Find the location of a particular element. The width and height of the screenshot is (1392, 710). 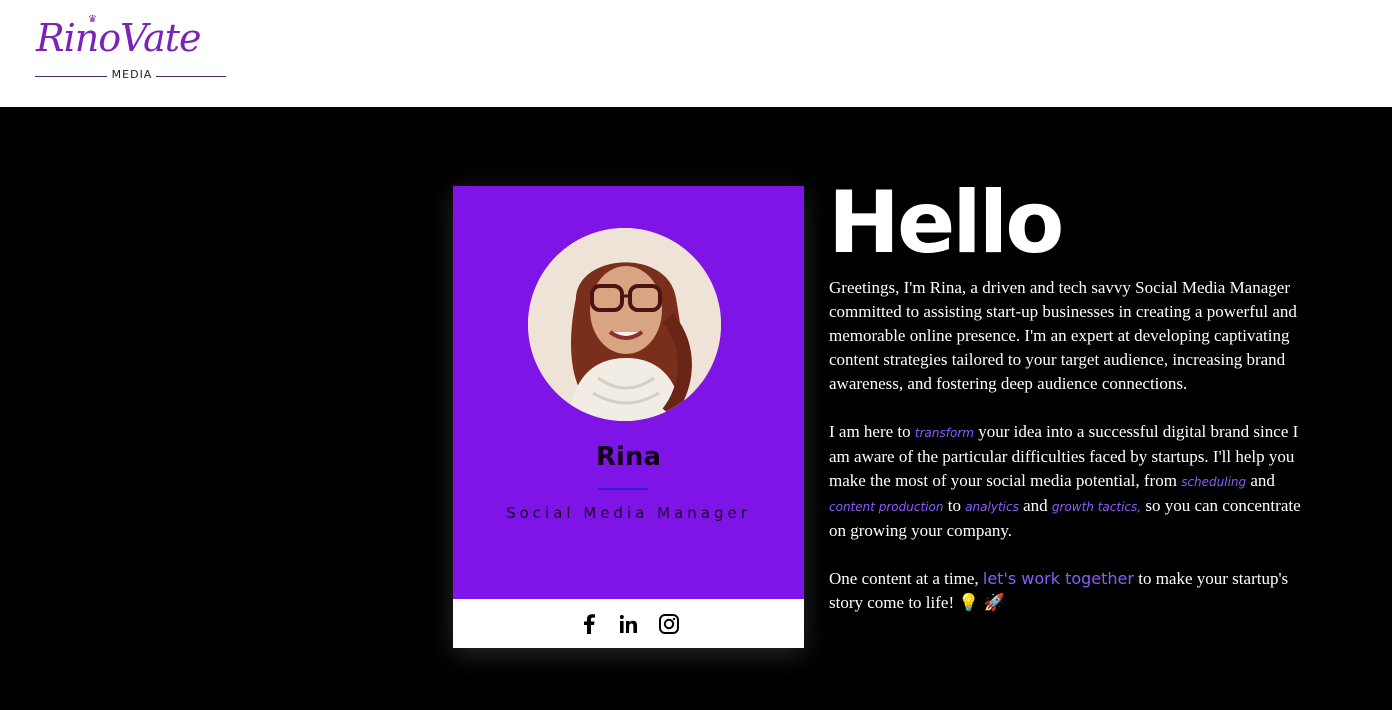

profile-role: Social Media Manager is located at coordinates (628, 513).